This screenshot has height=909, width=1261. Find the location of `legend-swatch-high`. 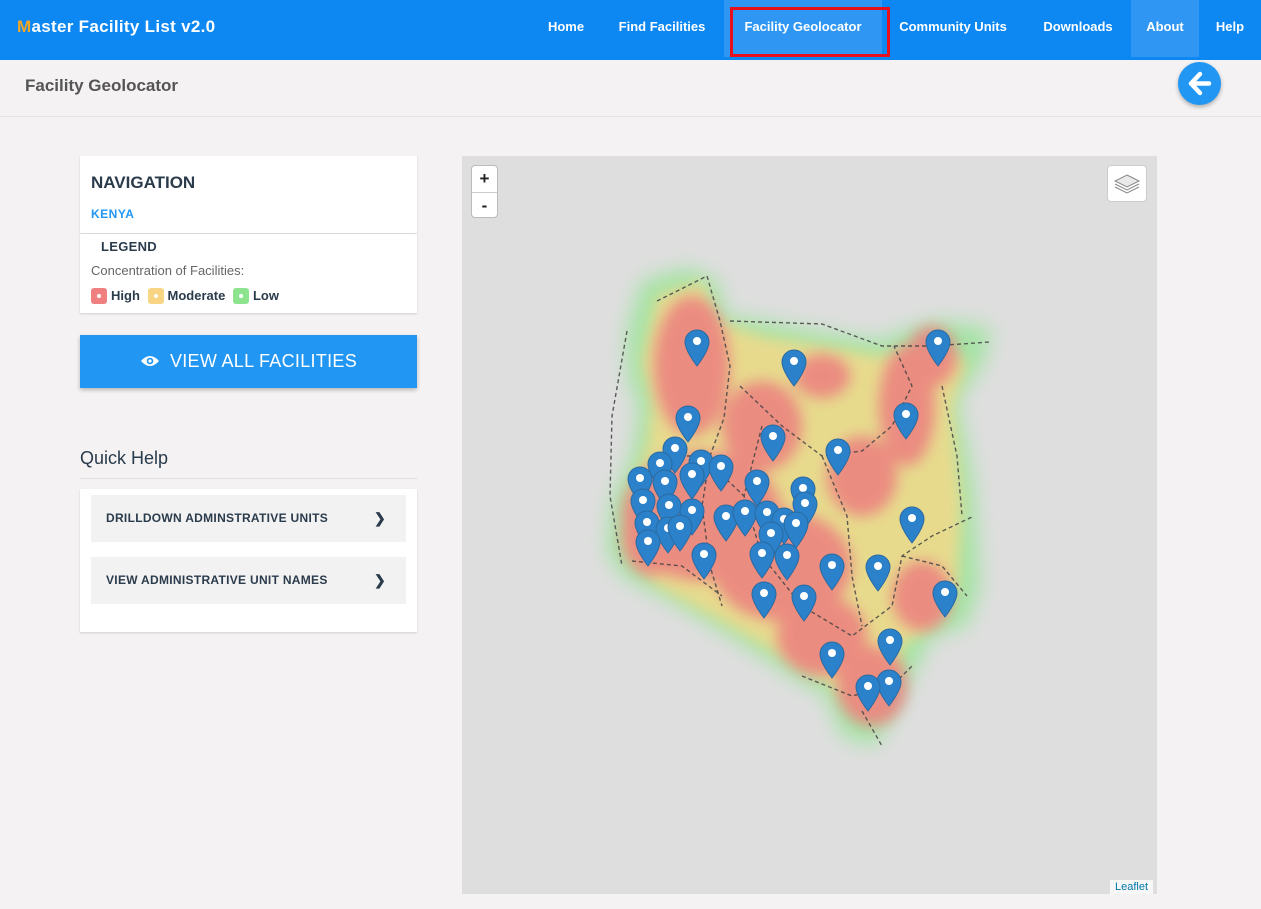

legend-swatch-high is located at coordinates (99, 295).